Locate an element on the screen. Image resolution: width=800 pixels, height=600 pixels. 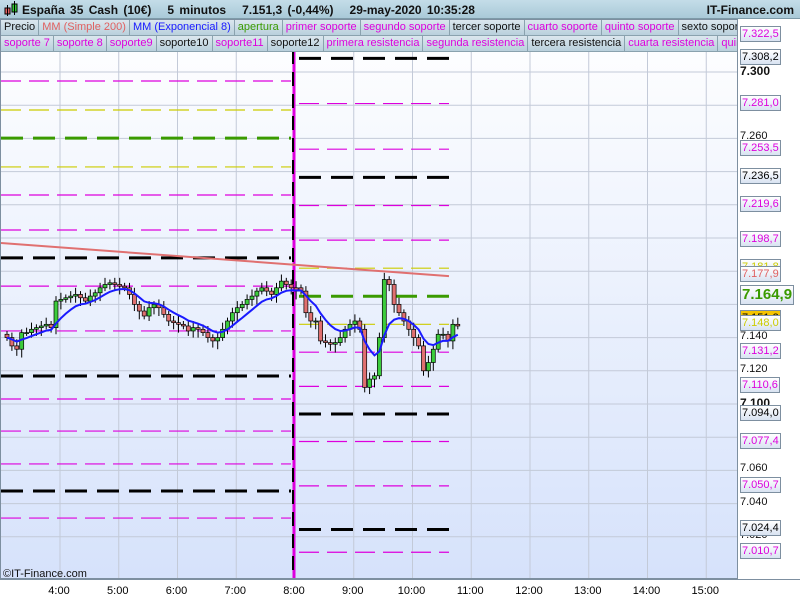
legend-item: Precio is located at coordinates (20, 28).